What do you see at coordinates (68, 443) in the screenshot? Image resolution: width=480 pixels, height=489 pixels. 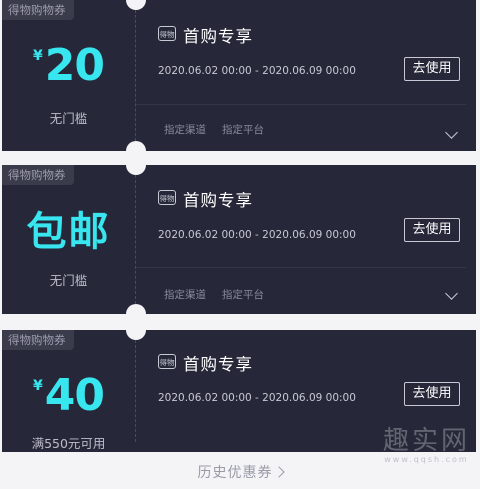 I see `coupon-condition: 满550元可用` at bounding box center [68, 443].